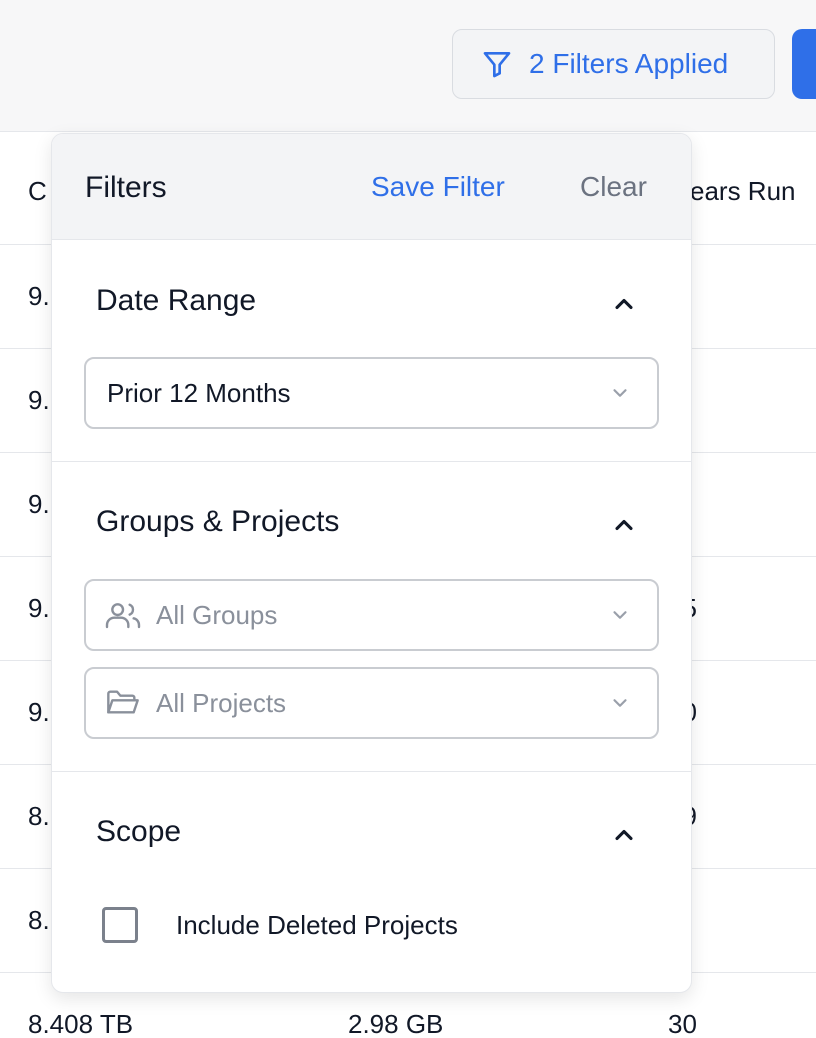 Image resolution: width=816 pixels, height=1038 pixels. I want to click on table-cell: 30, so click(682, 1023).